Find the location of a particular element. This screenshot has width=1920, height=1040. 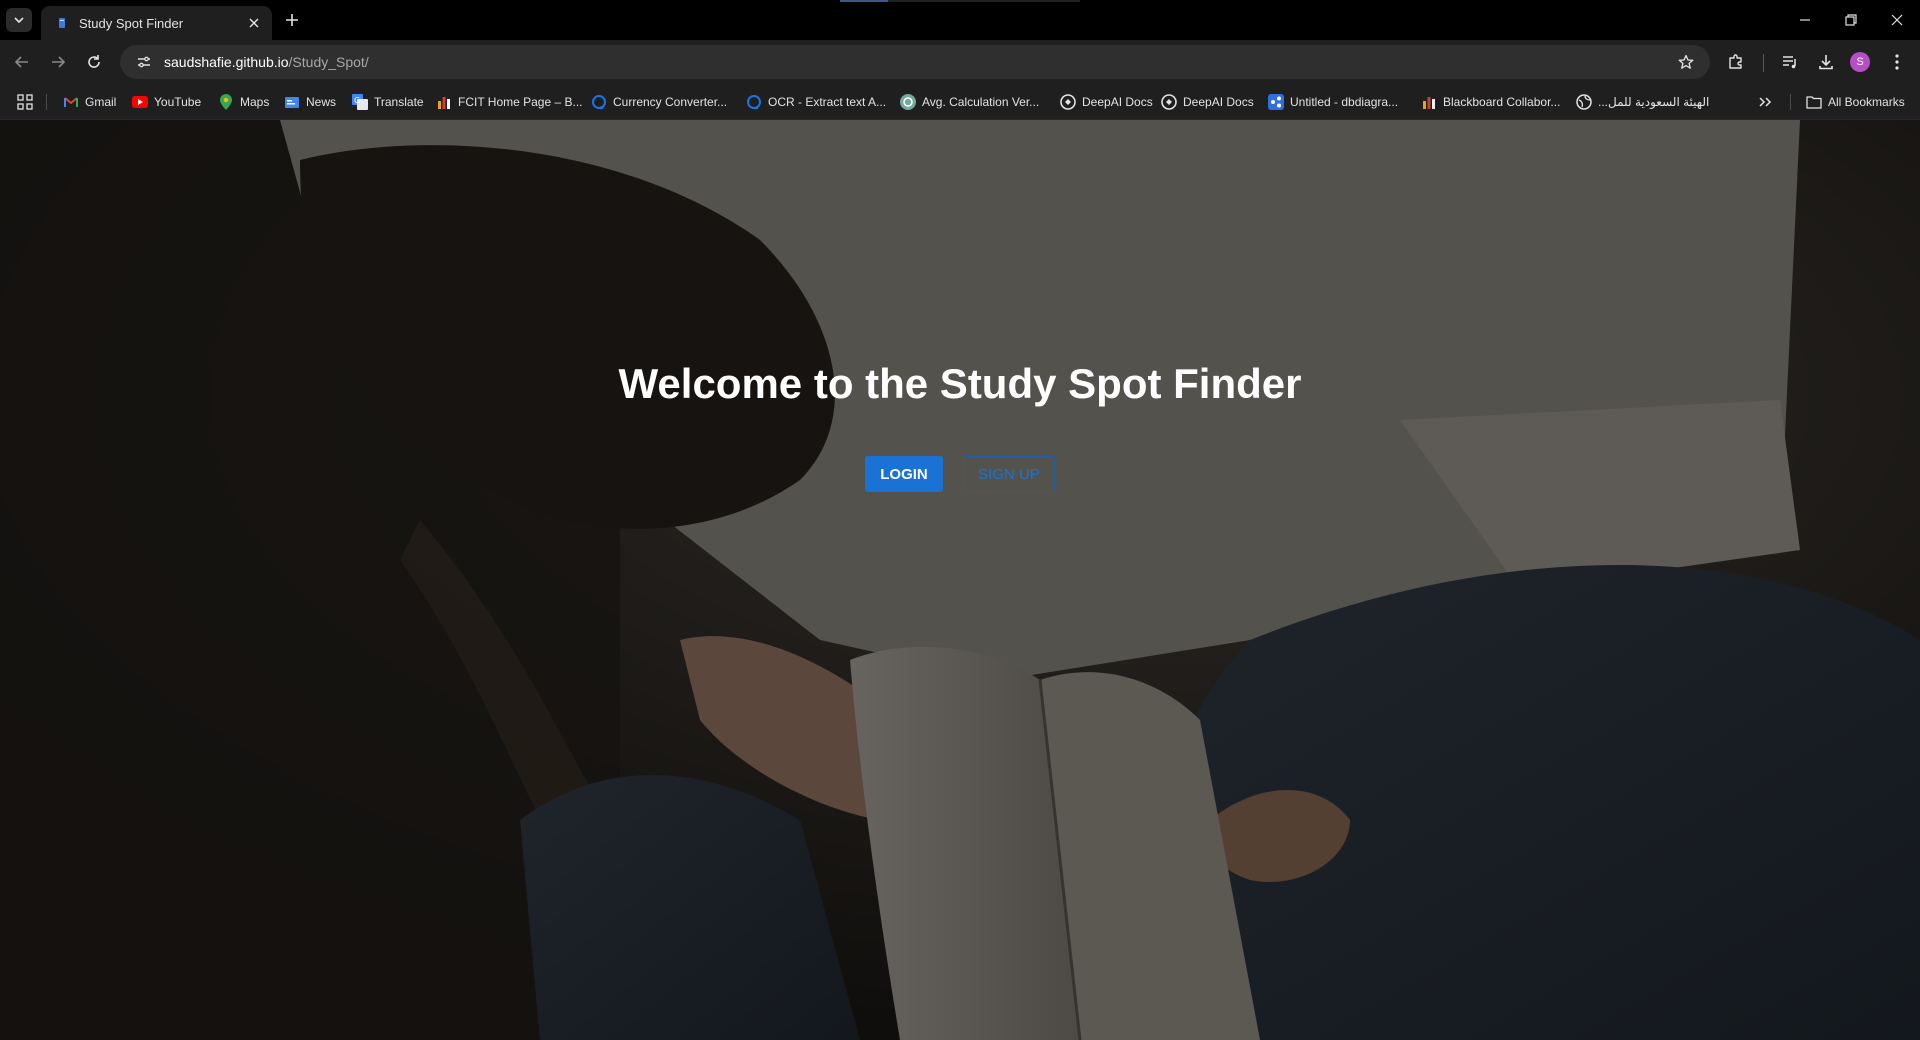

tab-title: Study Spot Finder is located at coordinates (131, 23).